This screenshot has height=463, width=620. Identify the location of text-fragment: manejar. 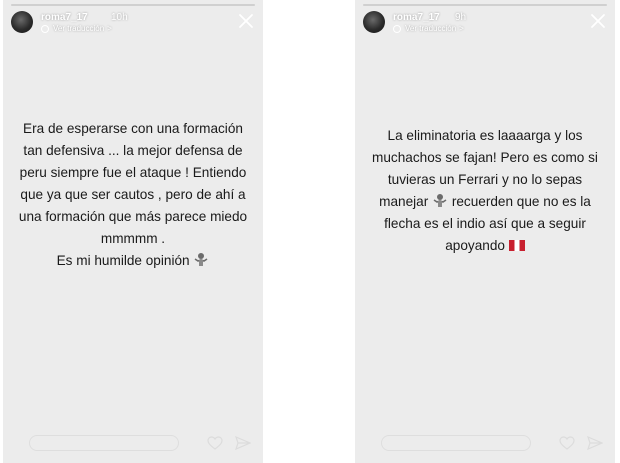
(404, 201).